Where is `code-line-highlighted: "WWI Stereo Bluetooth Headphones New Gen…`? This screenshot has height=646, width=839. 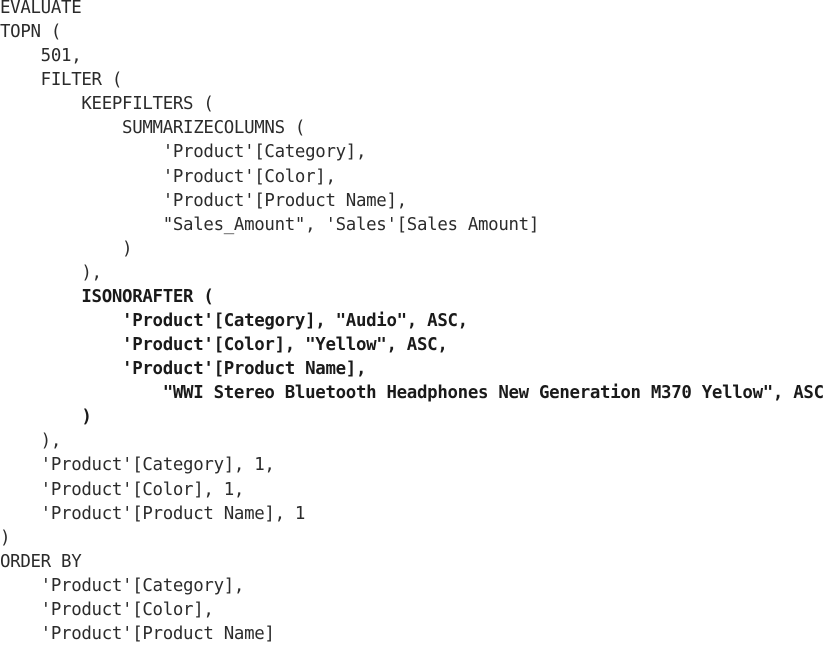
code-line-highlighted: "WWI Stereo Bluetooth Headphones New Gen… is located at coordinates (412, 393).